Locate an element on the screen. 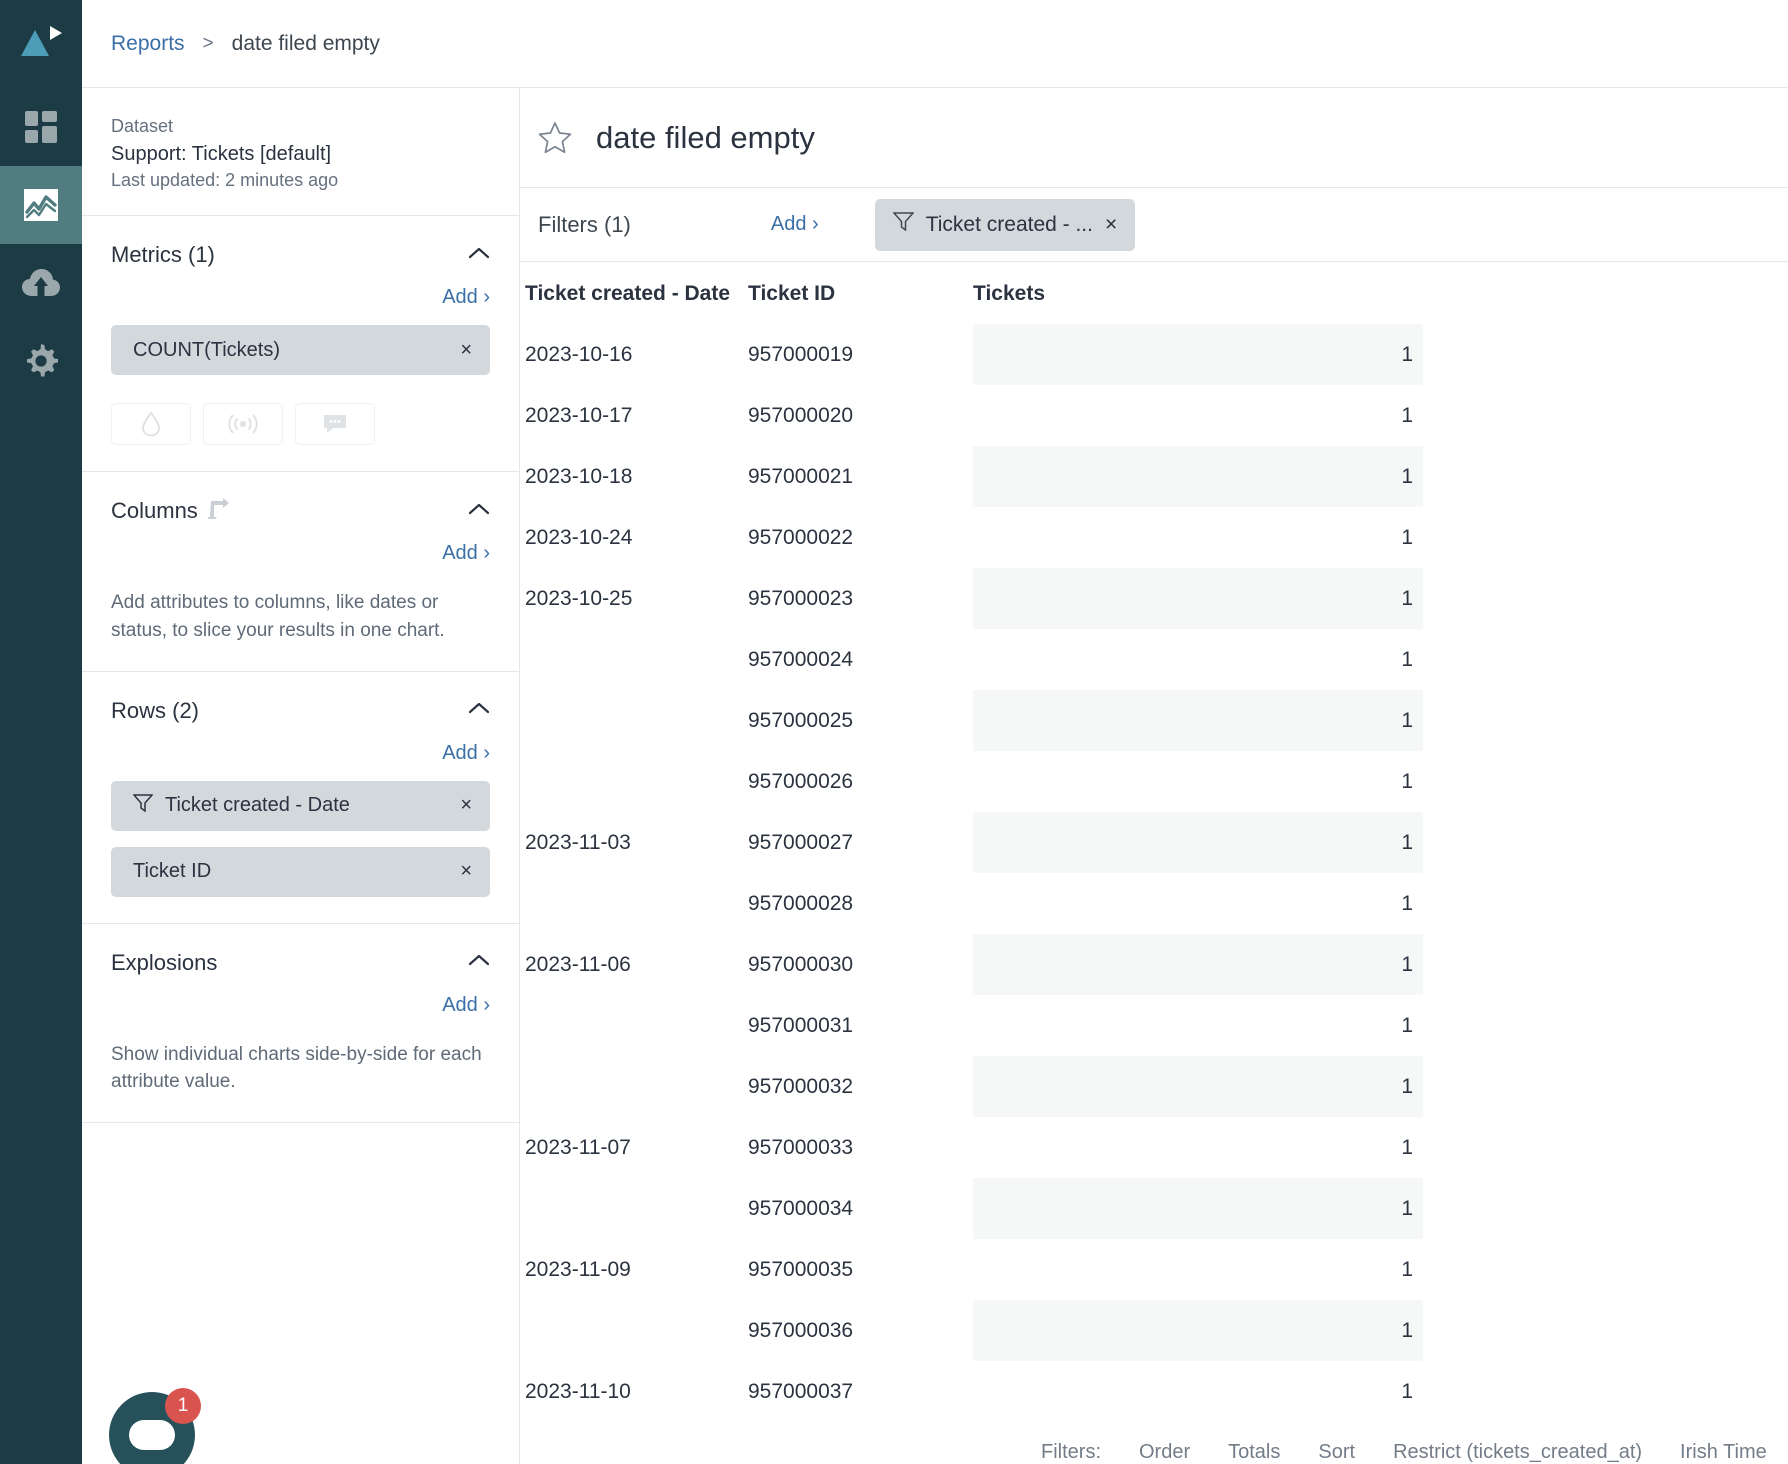 The image size is (1788, 1464). cloud-upload-icon is located at coordinates (41, 282).